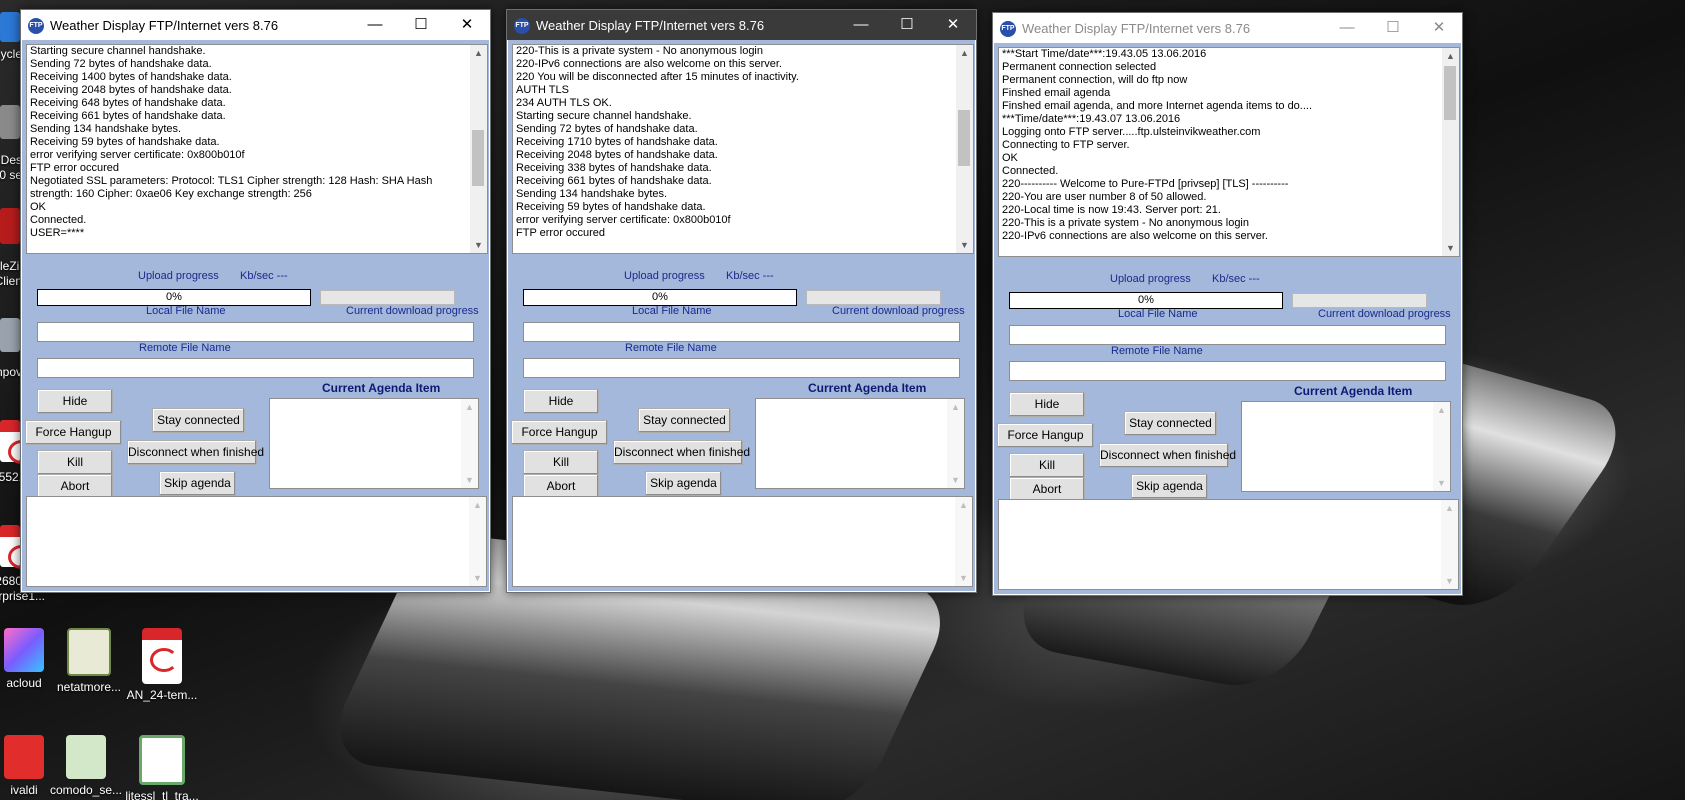  I want to click on log-line: Receiving 59 bytes of handshake data., so click(611, 207).